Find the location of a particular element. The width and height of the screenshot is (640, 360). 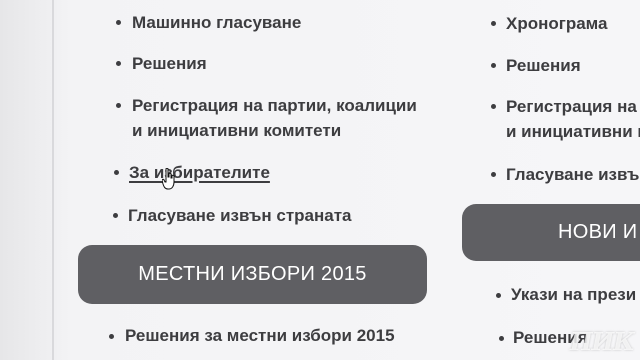

menu-item-registration-right: Регистрация на па и инициативни ком is located at coordinates (573, 119).